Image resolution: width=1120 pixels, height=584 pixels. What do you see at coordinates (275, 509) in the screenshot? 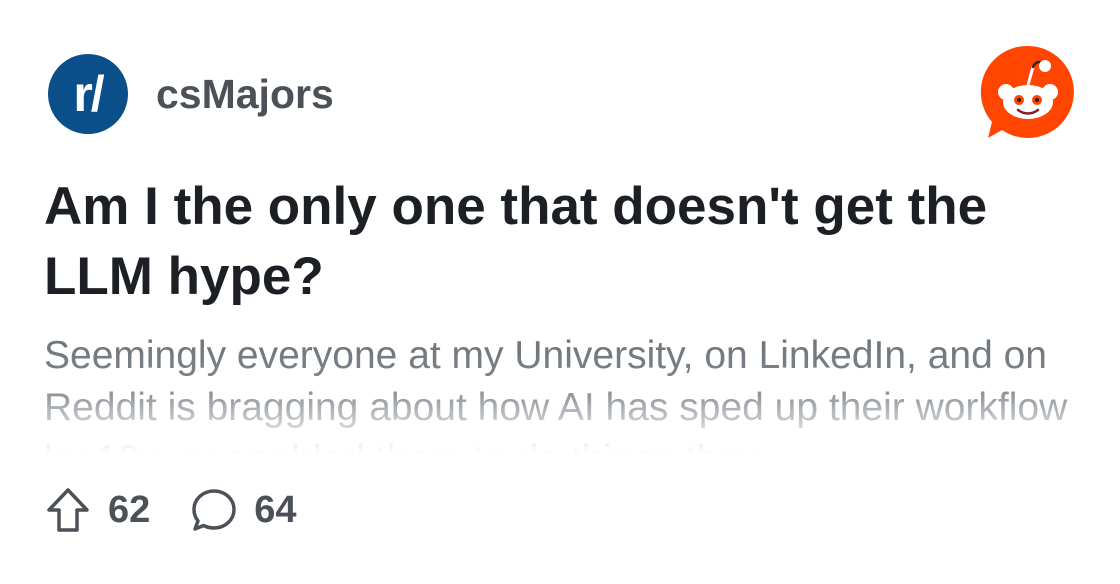
I see `comment-count: 64` at bounding box center [275, 509].